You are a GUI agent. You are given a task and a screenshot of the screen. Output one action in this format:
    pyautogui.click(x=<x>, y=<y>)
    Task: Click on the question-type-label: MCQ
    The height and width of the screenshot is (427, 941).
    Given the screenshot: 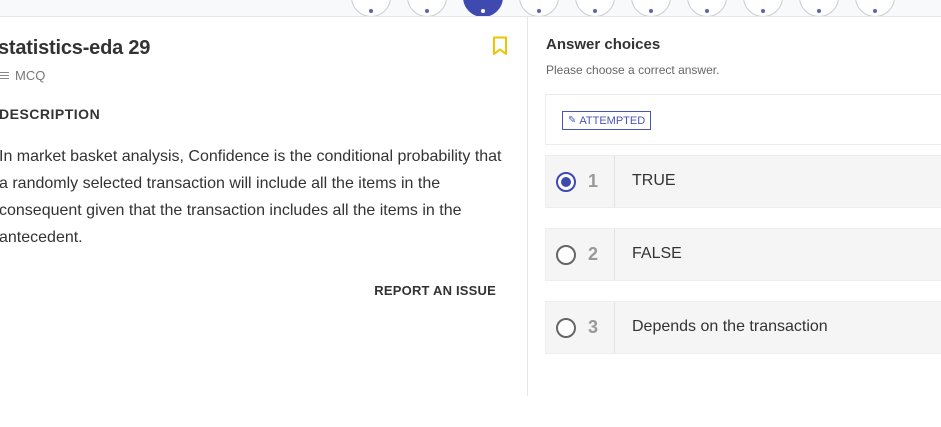 What is the action you would take?
    pyautogui.click(x=30, y=75)
    